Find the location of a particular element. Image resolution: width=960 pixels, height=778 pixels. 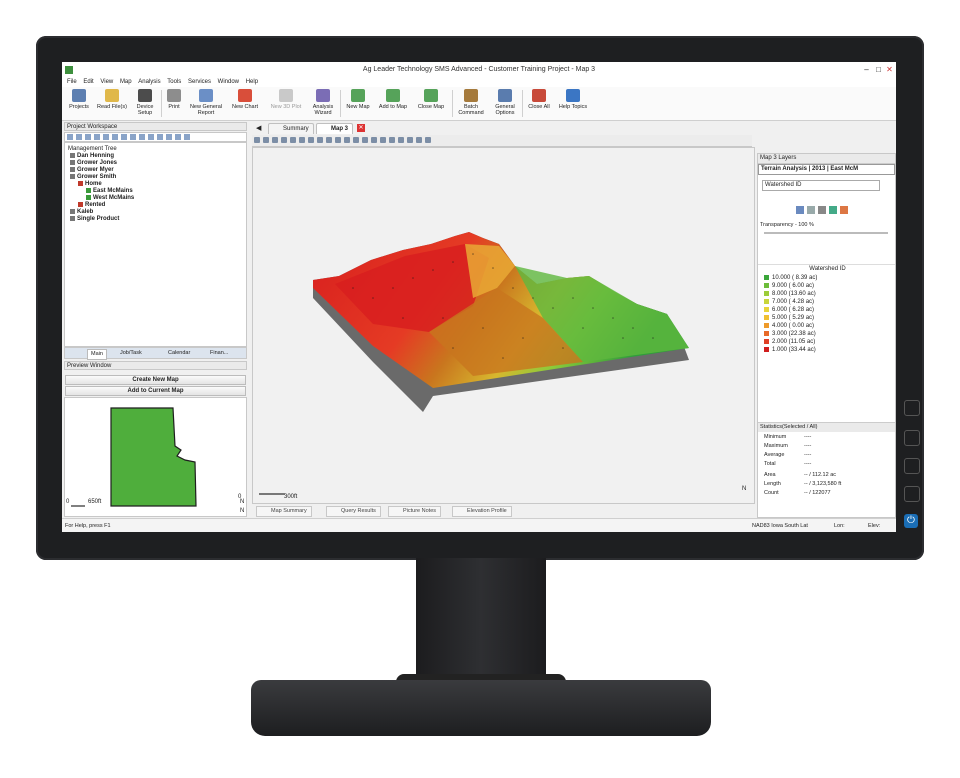

color-icon is located at coordinates (374, 140).